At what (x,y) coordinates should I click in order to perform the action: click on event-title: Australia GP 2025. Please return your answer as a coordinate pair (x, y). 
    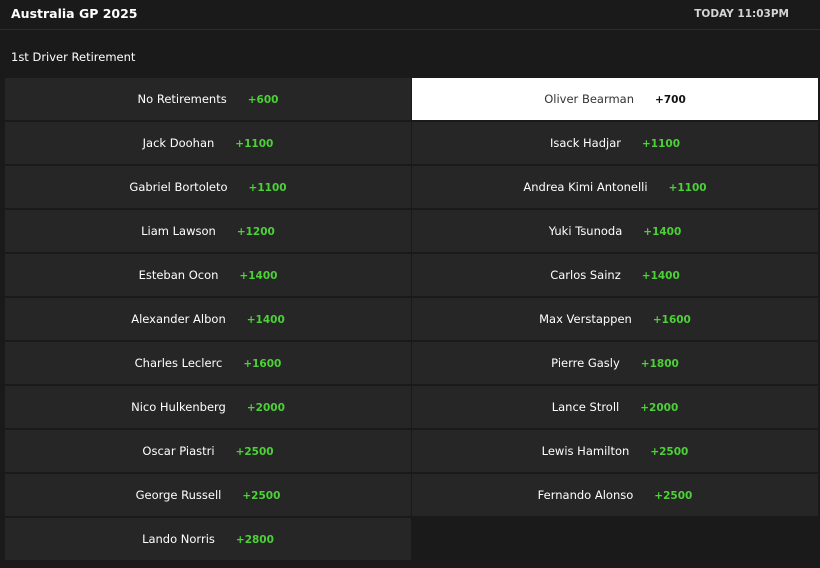
    Looking at the image, I should click on (74, 13).